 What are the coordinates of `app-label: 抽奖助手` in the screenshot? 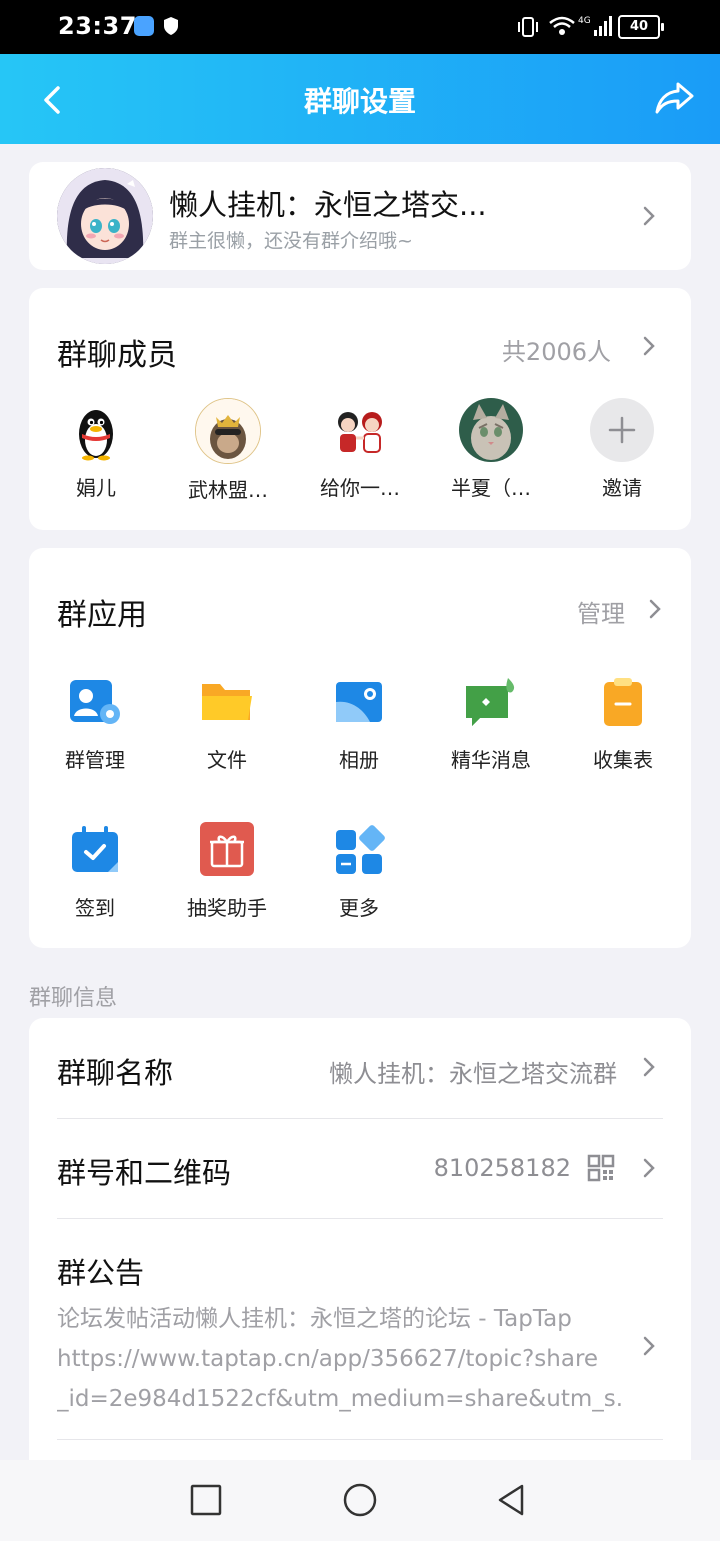 It's located at (227, 908).